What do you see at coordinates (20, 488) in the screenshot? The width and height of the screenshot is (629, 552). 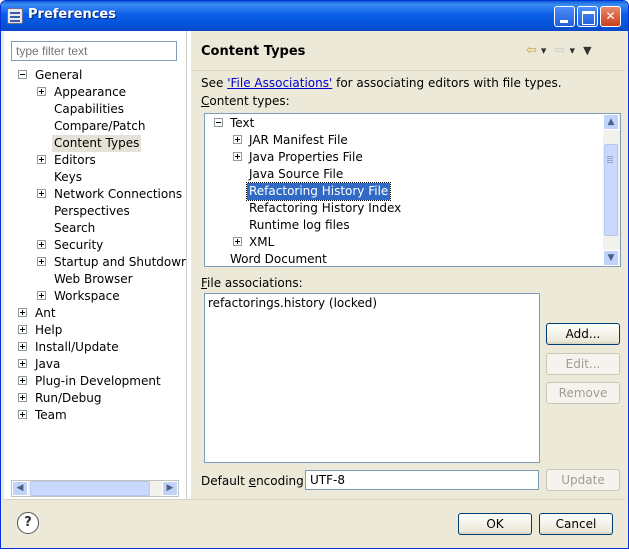 I see `scroll-left-icon: ◀` at bounding box center [20, 488].